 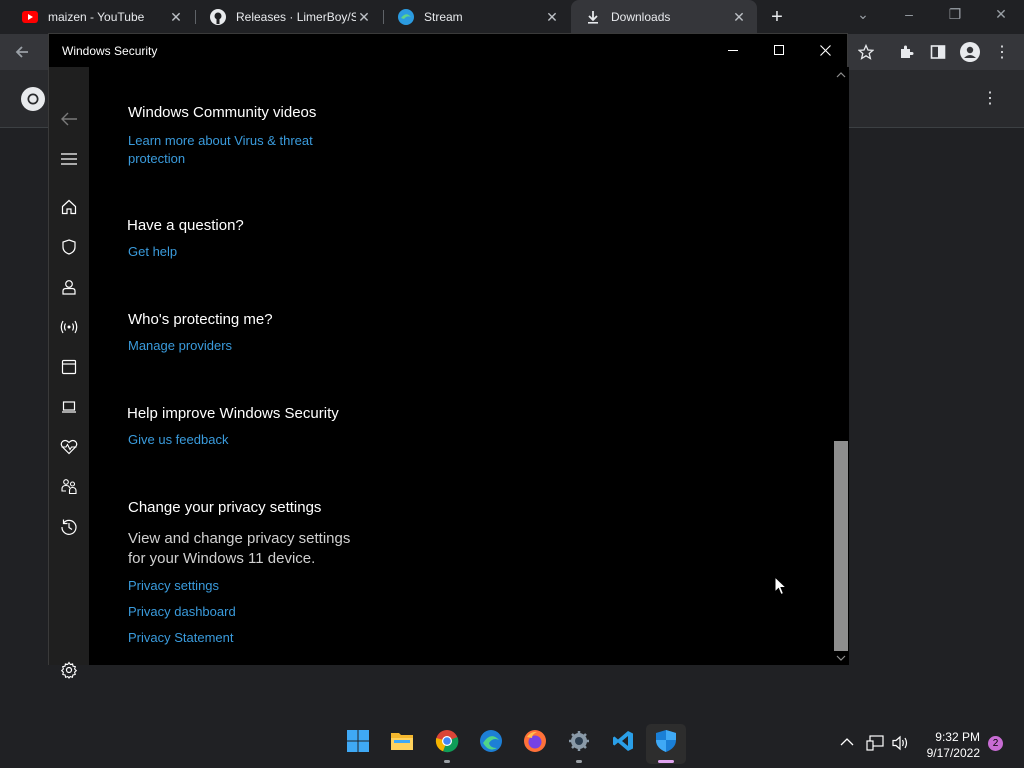 What do you see at coordinates (69, 159) in the screenshot?
I see `hamburger-menu-icon` at bounding box center [69, 159].